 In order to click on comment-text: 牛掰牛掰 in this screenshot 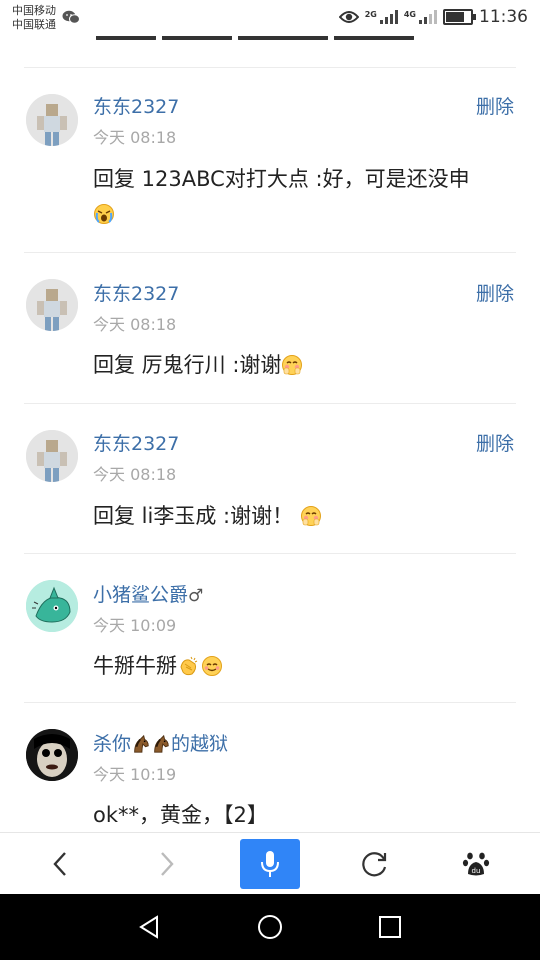, I will do `click(308, 666)`.